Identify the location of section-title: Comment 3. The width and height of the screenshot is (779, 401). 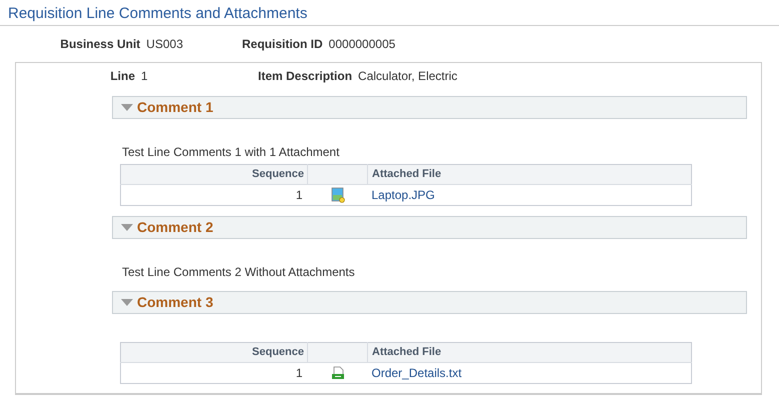
(175, 302).